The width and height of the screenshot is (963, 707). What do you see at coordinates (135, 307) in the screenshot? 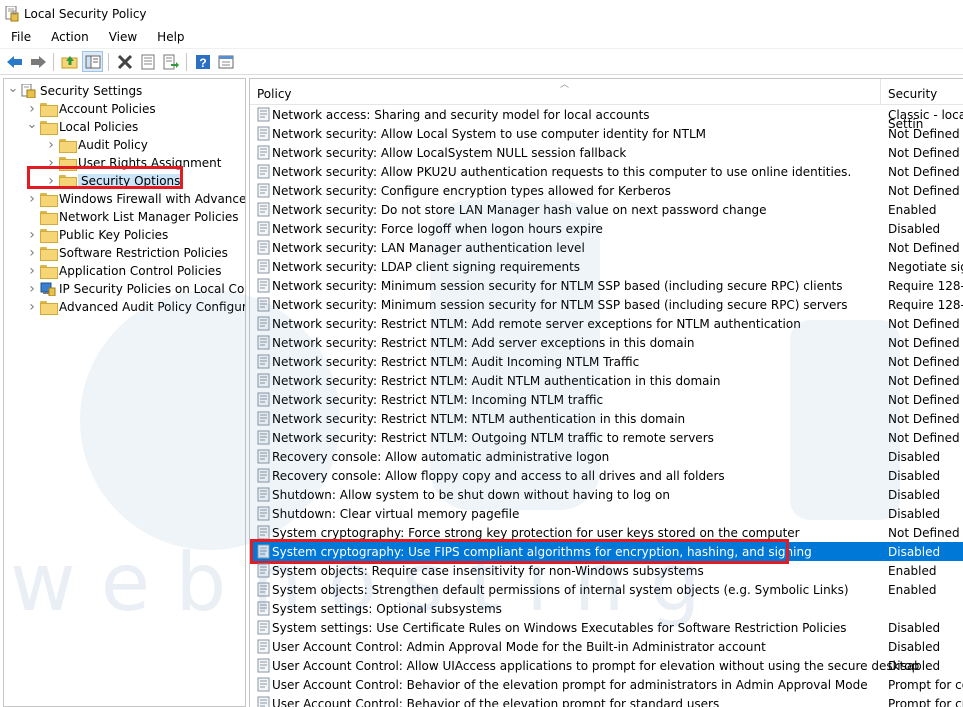
I see `tree-item-advanced-audit-policy-configuration: › Advanced Audit Policy Configuration` at bounding box center [135, 307].